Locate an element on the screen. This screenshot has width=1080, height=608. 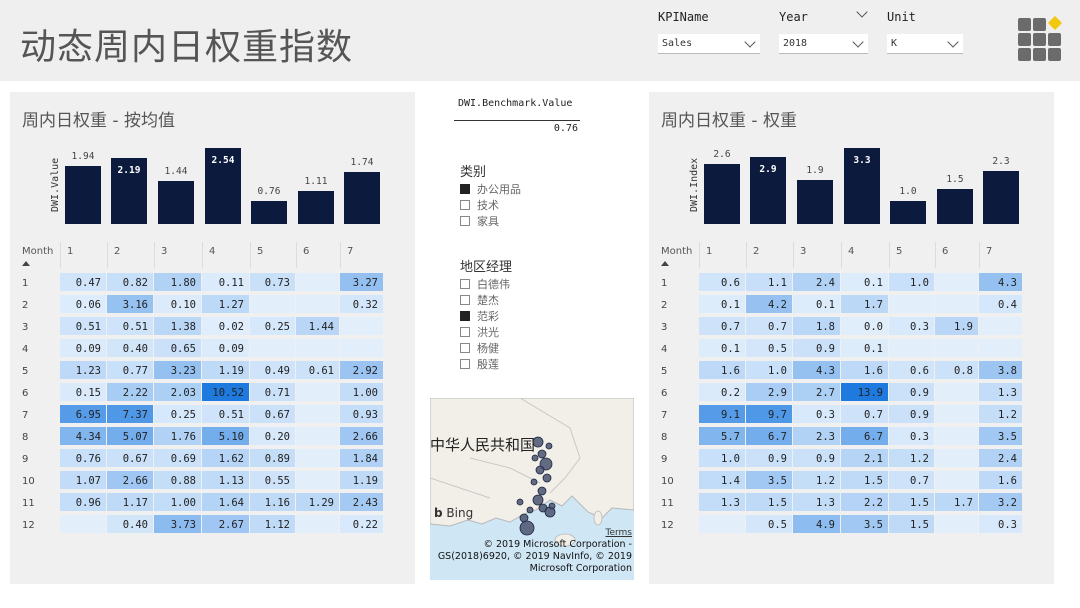
filter-item: 家具 is located at coordinates (479, 220).